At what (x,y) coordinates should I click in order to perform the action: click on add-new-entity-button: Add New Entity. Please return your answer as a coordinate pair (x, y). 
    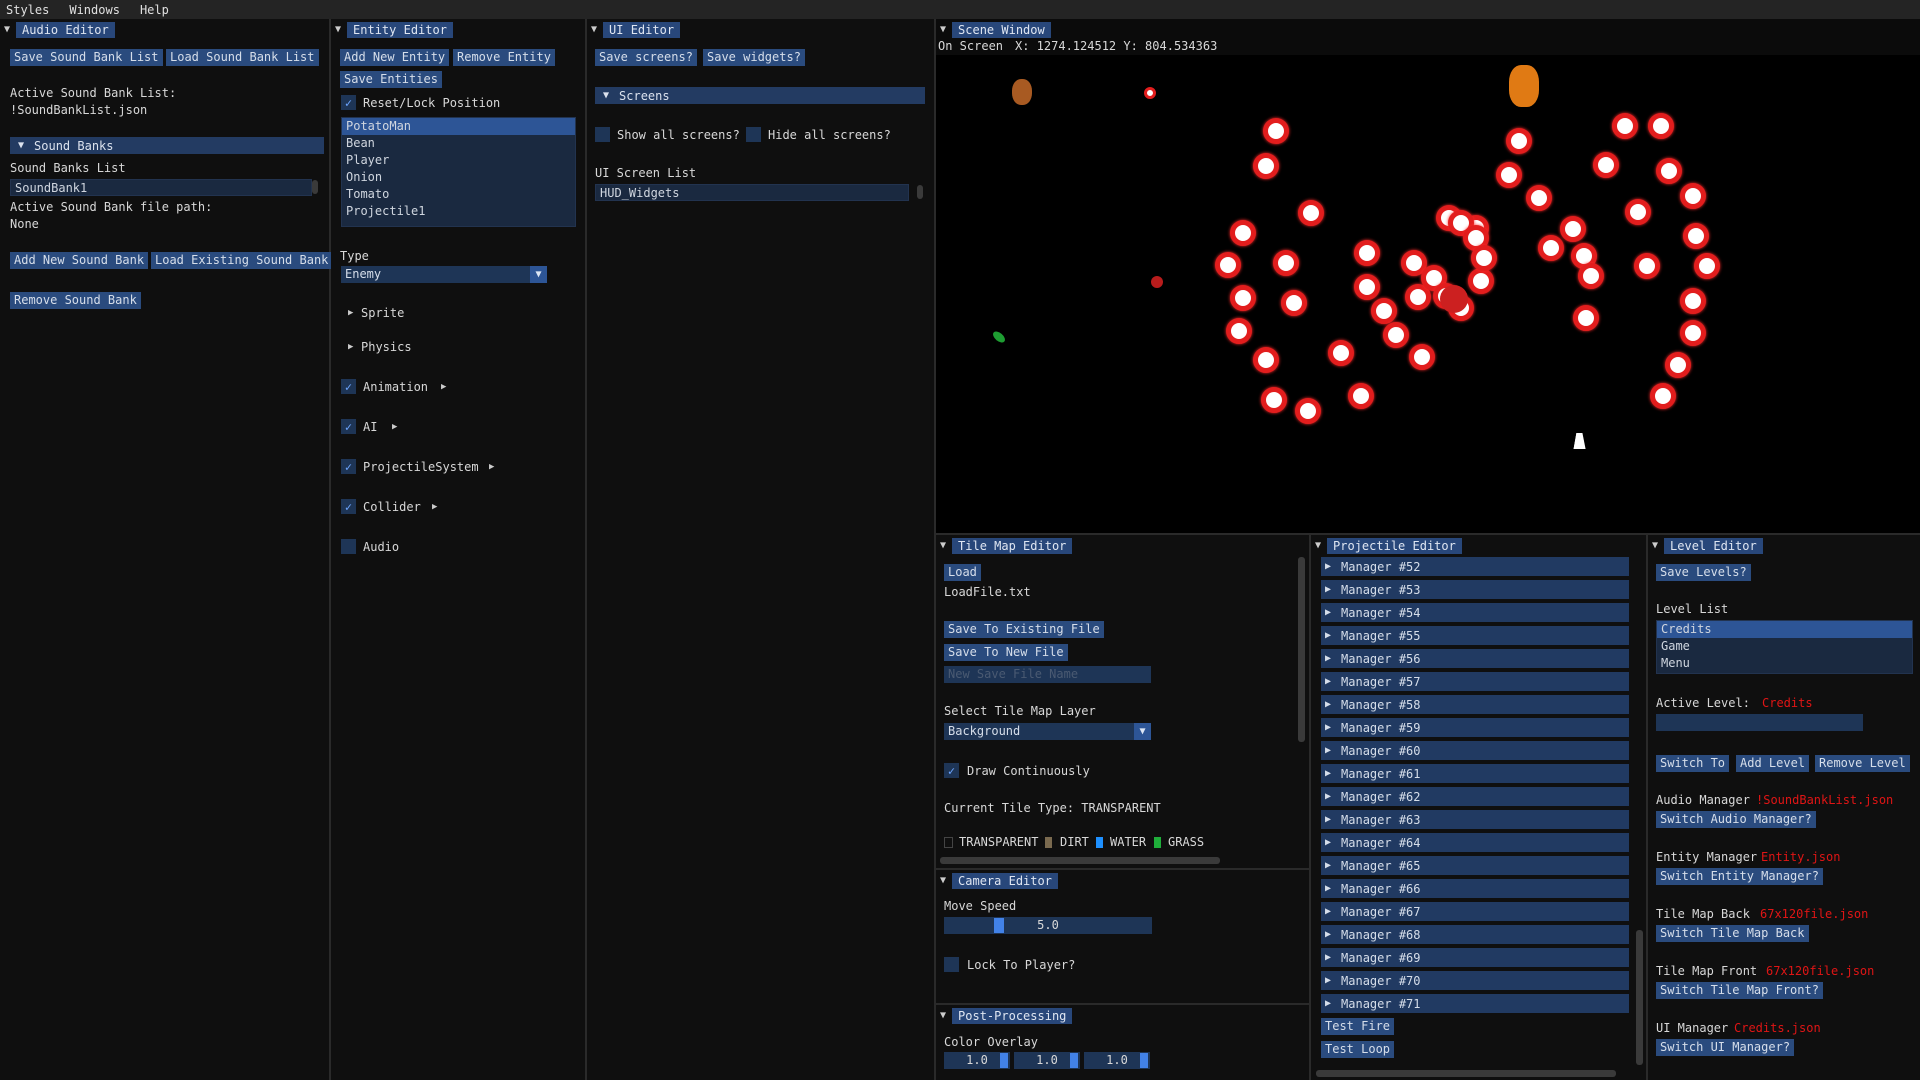
    Looking at the image, I should click on (395, 57).